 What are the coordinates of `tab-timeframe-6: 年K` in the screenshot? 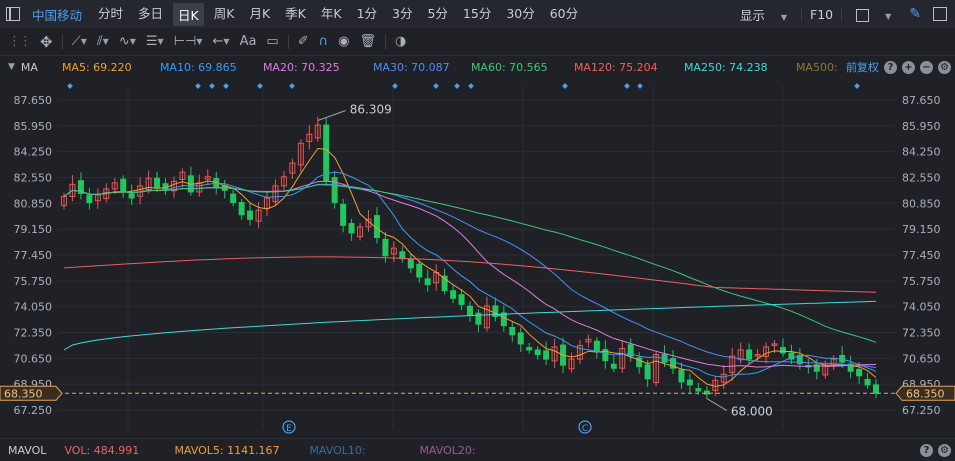 It's located at (331, 14).